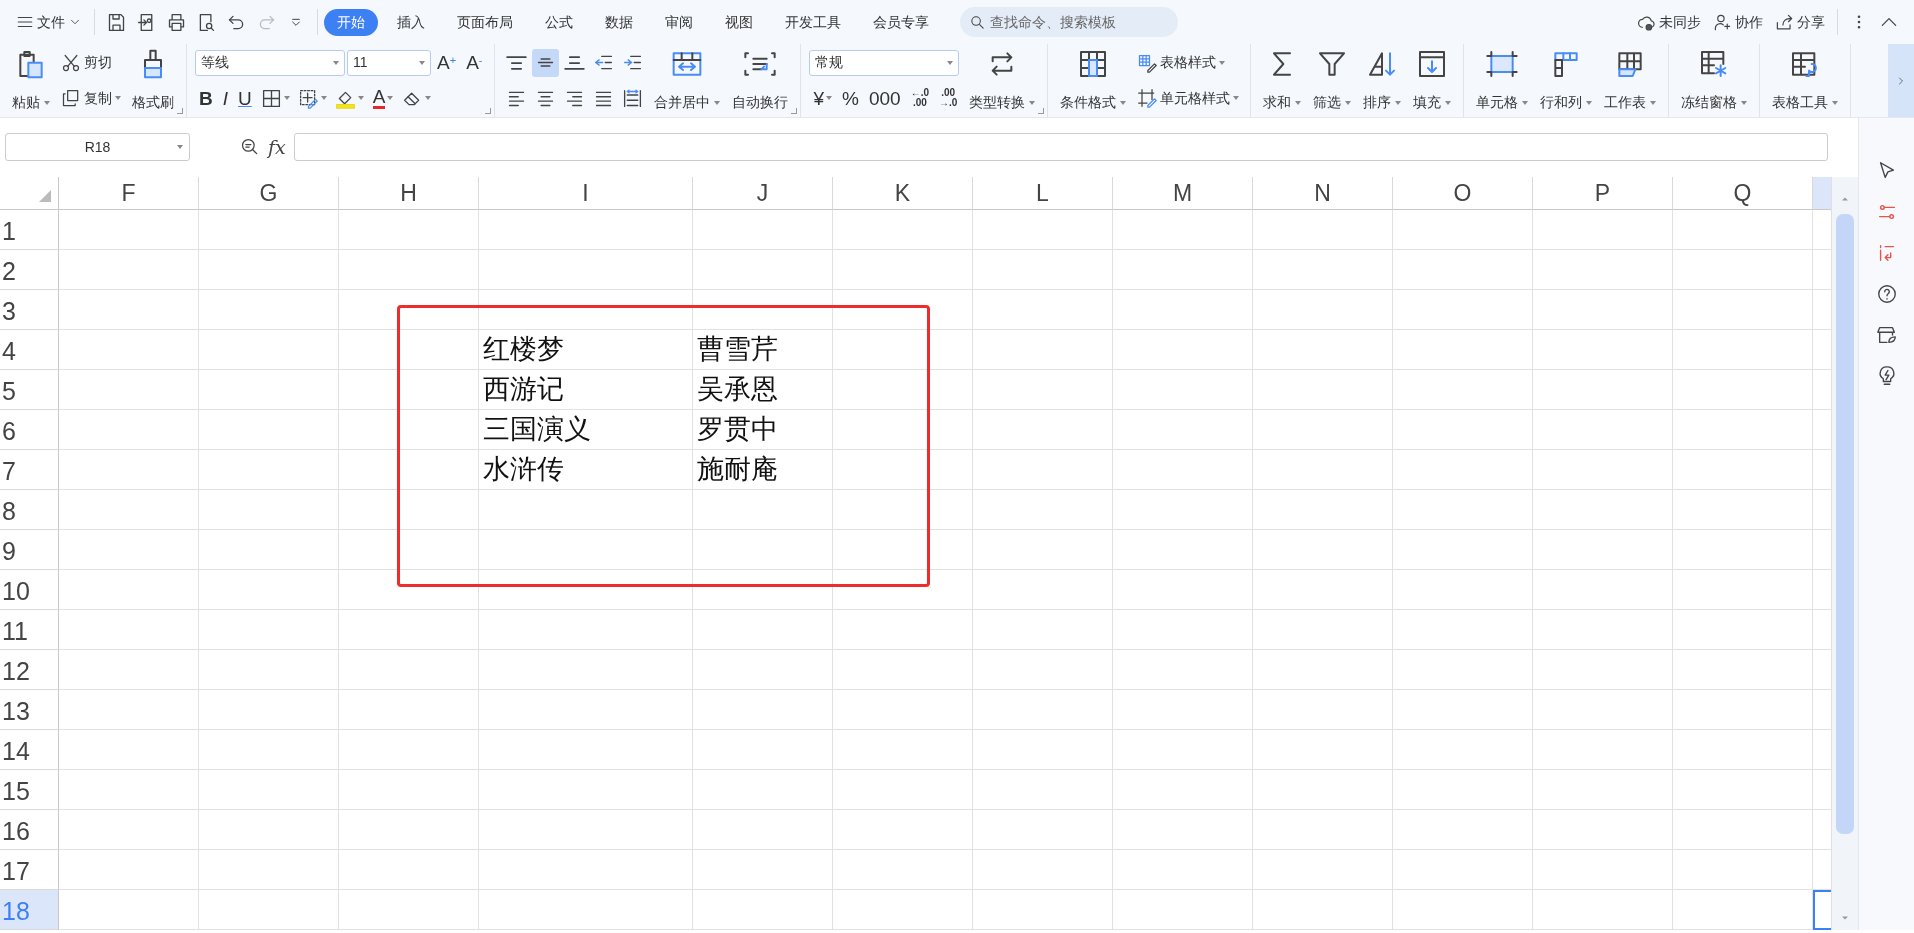 The height and width of the screenshot is (933, 1914). I want to click on column-header: M, so click(1183, 193).